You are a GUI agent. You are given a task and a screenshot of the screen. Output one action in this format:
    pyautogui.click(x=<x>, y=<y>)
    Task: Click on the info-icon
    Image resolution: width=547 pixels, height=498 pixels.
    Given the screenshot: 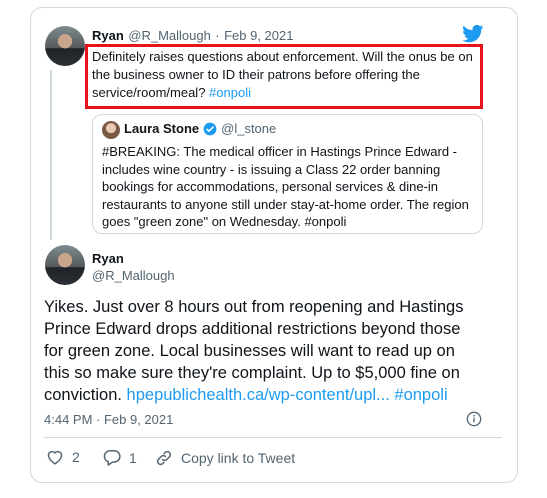 What is the action you would take?
    pyautogui.click(x=474, y=419)
    